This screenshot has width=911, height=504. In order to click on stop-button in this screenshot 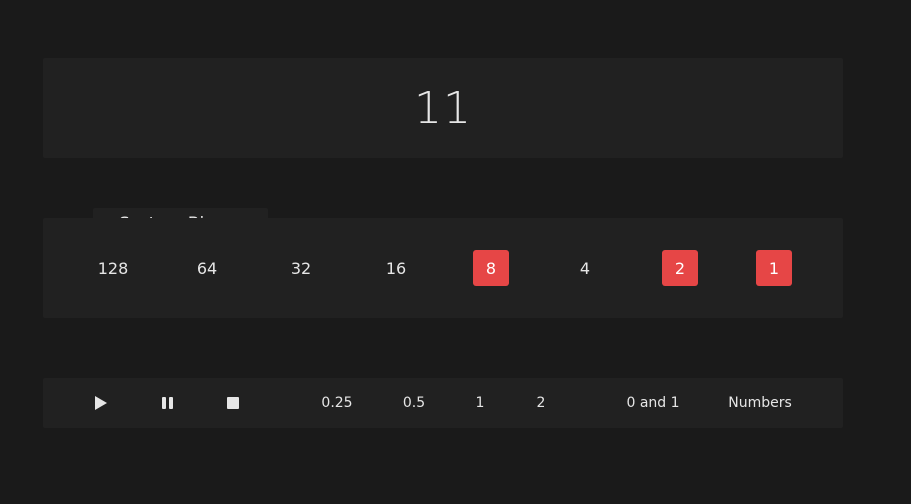, I will do `click(233, 403)`.